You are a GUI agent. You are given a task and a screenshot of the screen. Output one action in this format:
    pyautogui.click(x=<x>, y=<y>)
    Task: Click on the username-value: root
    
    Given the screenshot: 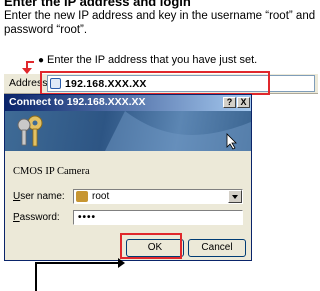 What is the action you would take?
    pyautogui.click(x=101, y=196)
    